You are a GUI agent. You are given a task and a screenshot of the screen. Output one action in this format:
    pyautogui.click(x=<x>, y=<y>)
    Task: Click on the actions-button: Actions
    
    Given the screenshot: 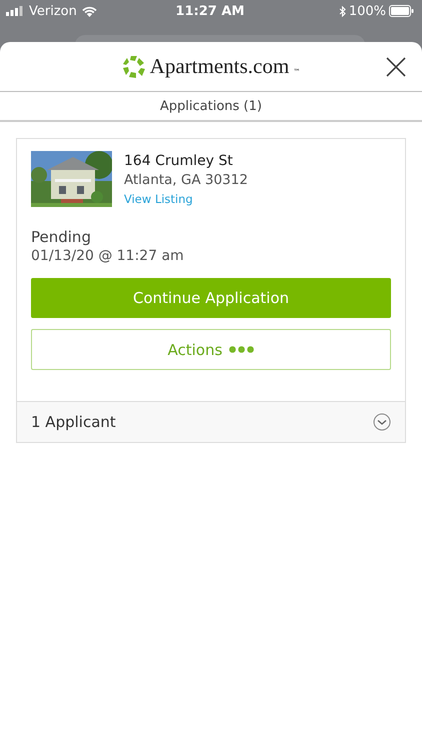 What is the action you would take?
    pyautogui.click(x=211, y=349)
    